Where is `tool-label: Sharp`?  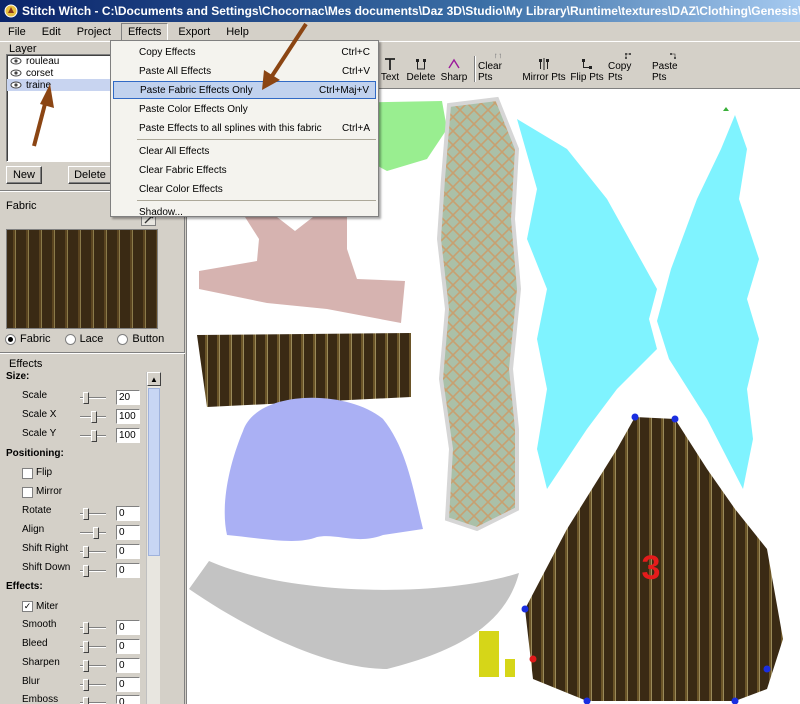 tool-label: Sharp is located at coordinates (454, 77).